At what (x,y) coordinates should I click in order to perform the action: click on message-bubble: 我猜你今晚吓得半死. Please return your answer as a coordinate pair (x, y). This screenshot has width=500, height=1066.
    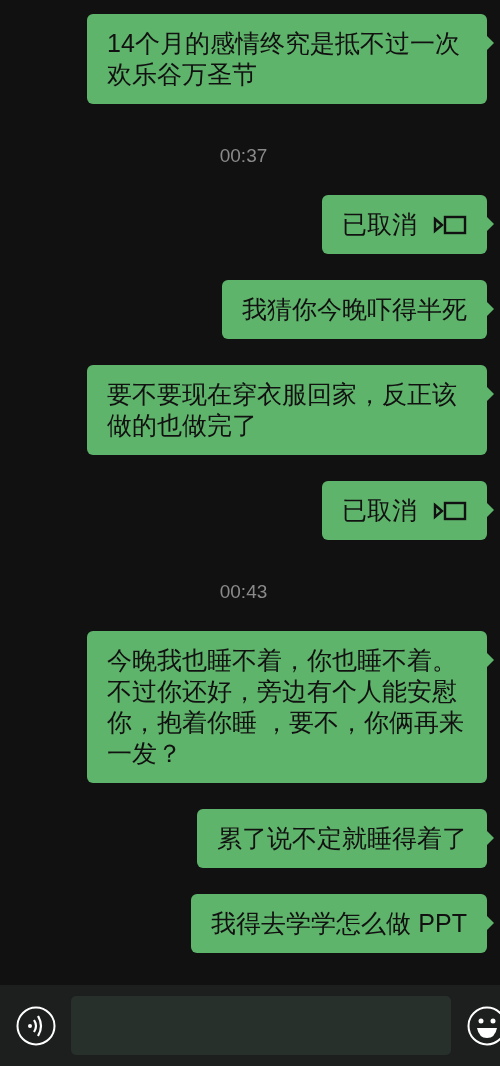
    Looking at the image, I should click on (354, 309).